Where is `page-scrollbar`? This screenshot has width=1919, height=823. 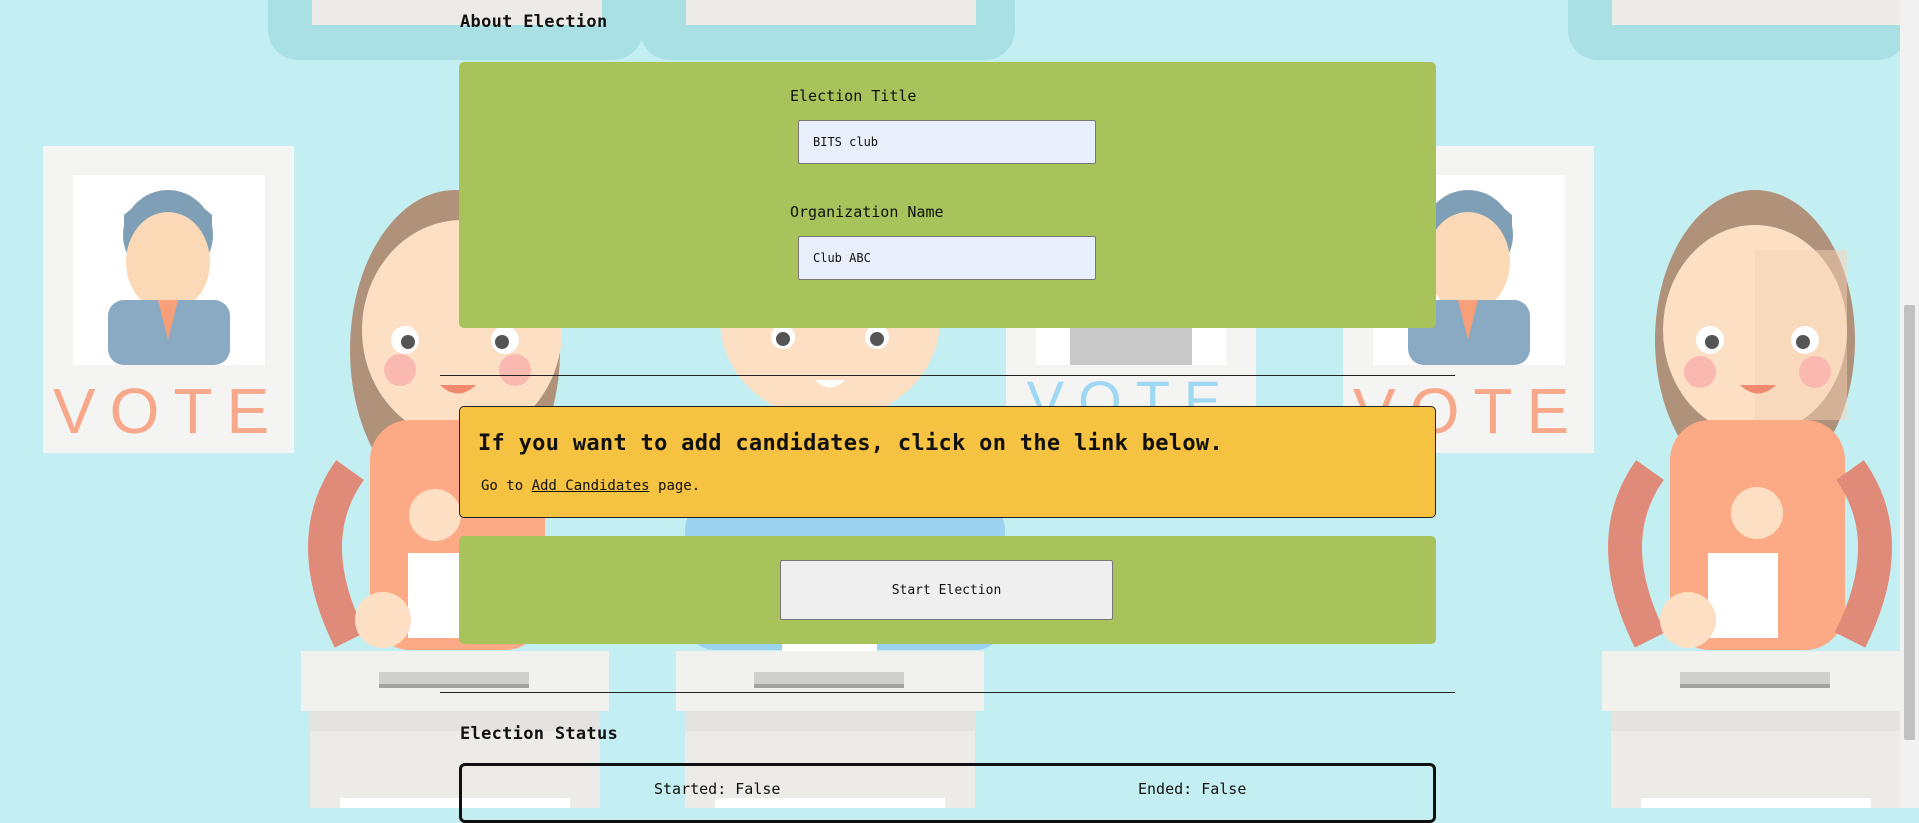 page-scrollbar is located at coordinates (1909, 404).